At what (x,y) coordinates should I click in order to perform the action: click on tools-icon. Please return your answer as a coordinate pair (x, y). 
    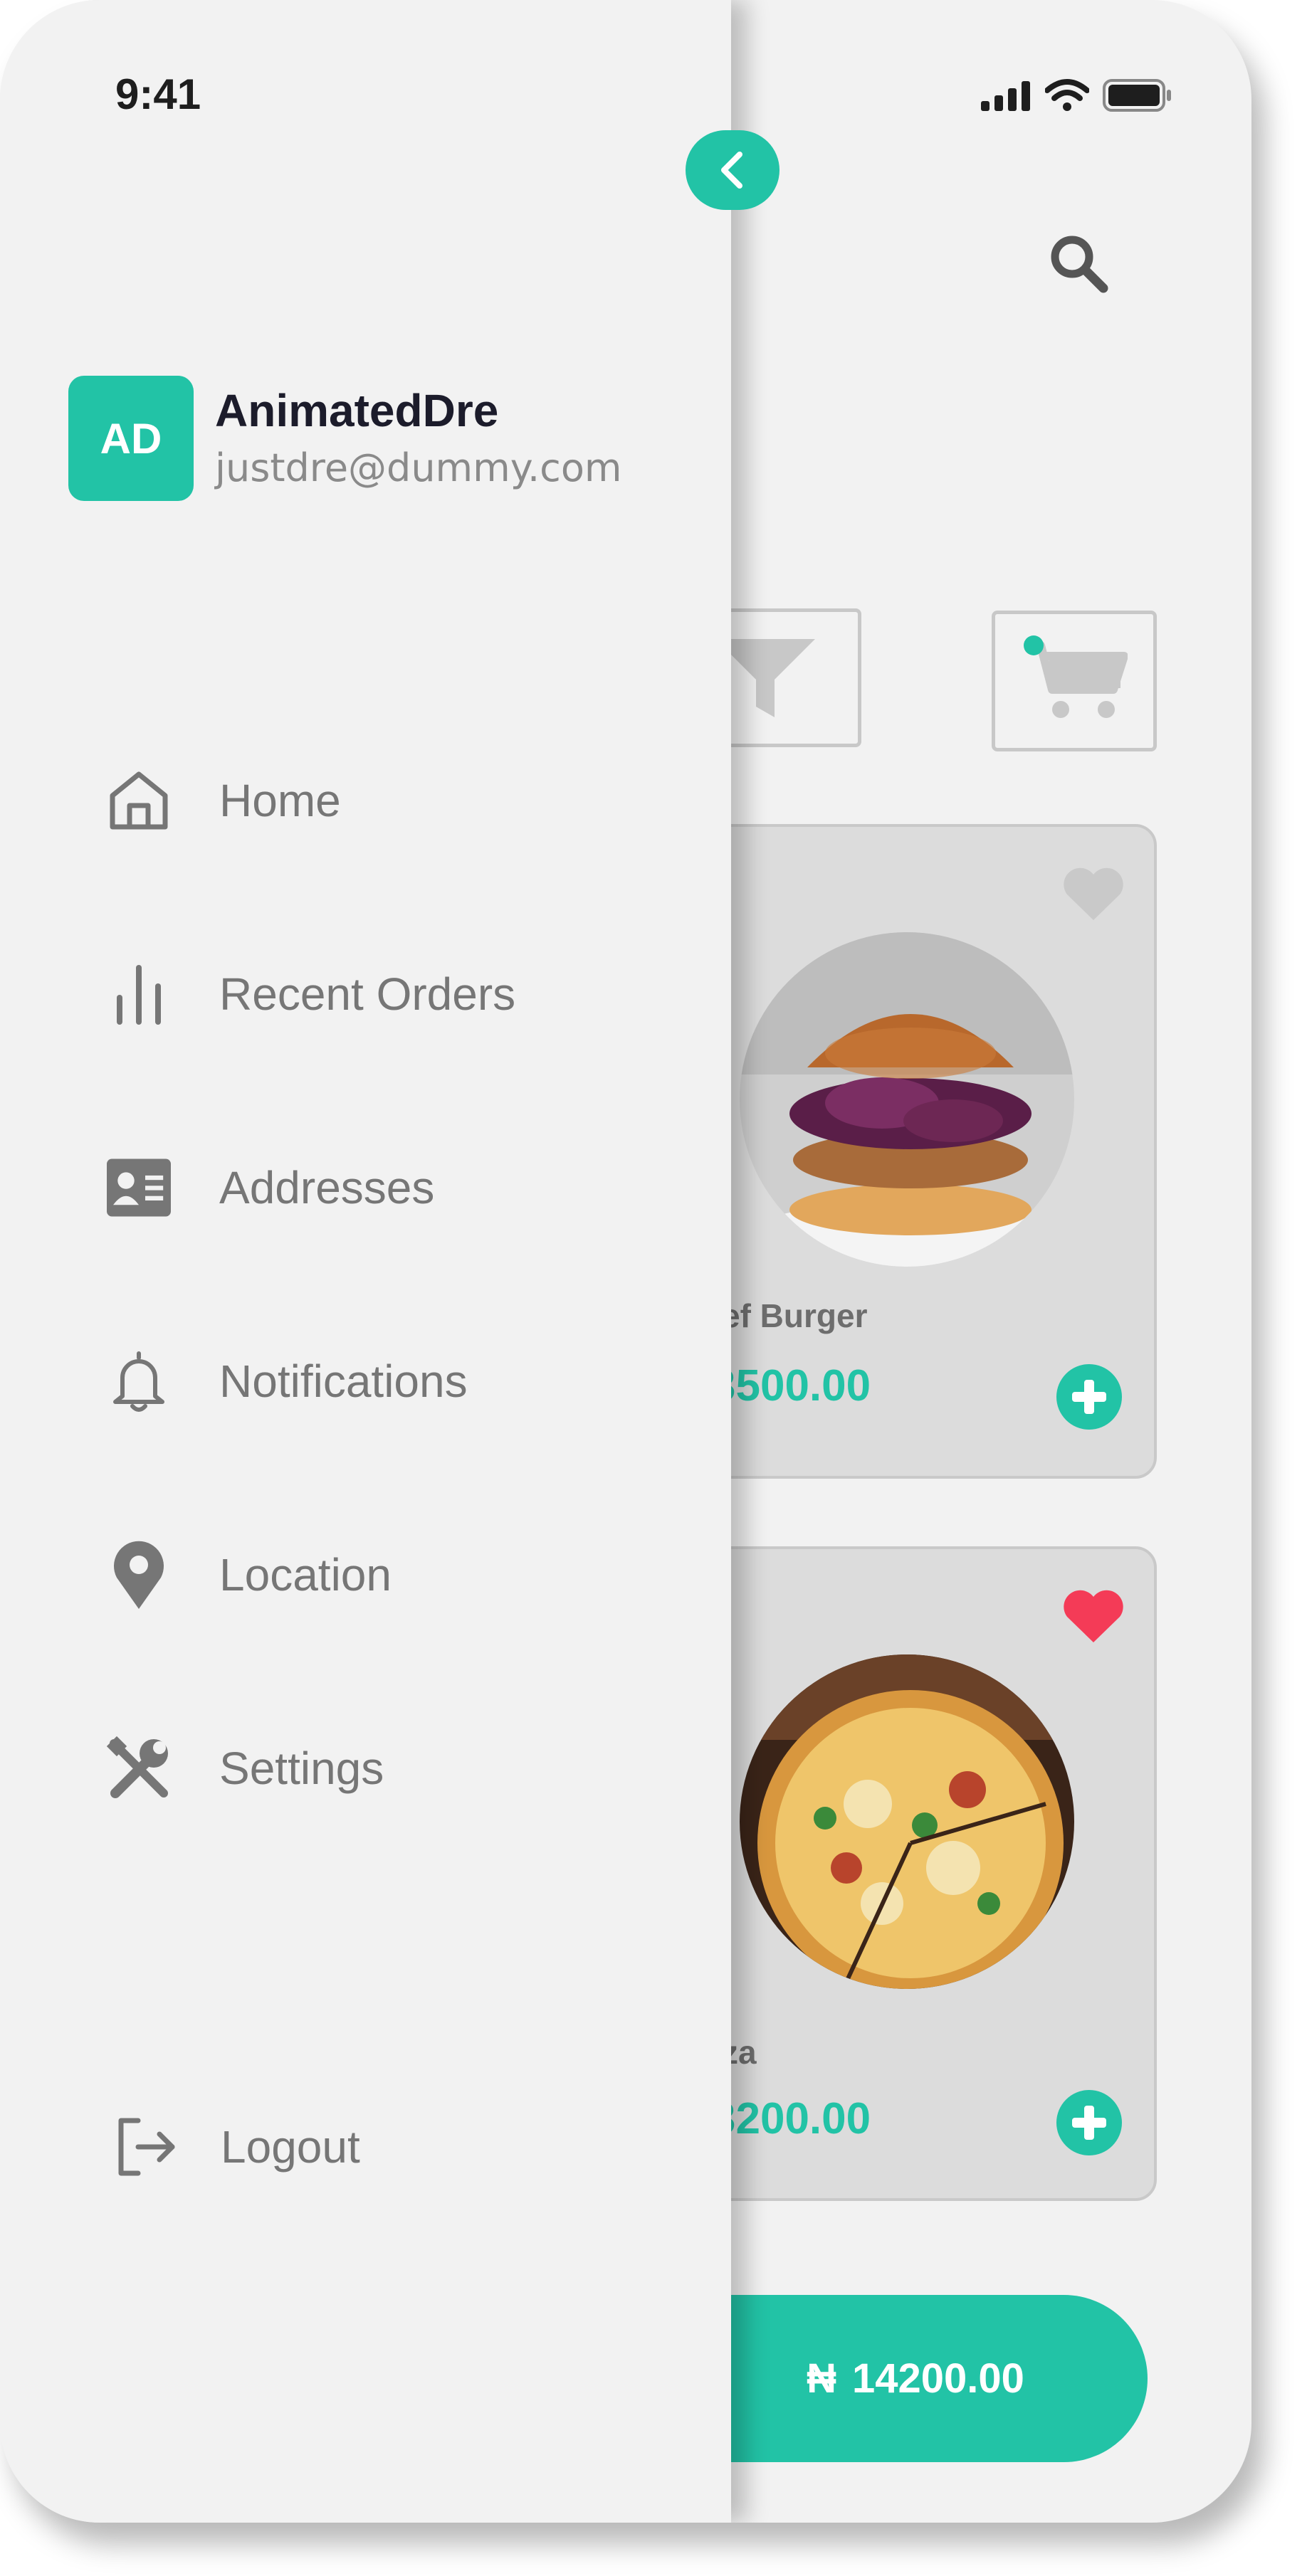
    Looking at the image, I should click on (139, 1768).